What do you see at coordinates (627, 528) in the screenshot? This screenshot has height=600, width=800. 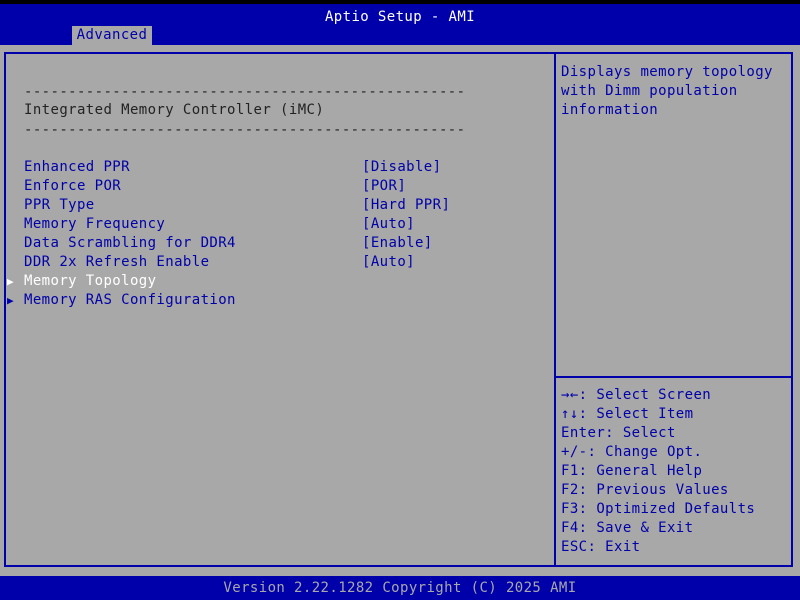 I see `key-legend-f4: F4: Save & Exit` at bounding box center [627, 528].